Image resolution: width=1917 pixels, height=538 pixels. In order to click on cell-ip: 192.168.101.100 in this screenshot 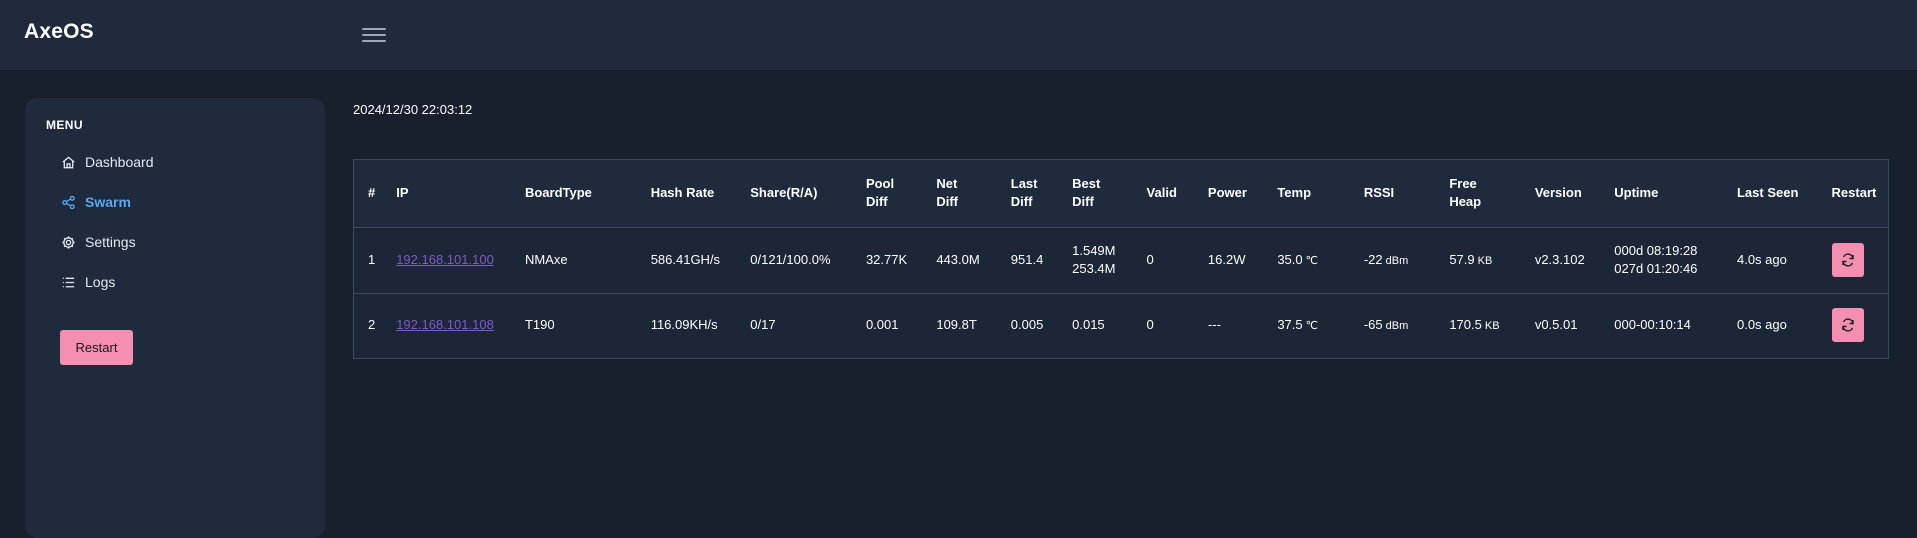, I will do `click(454, 260)`.